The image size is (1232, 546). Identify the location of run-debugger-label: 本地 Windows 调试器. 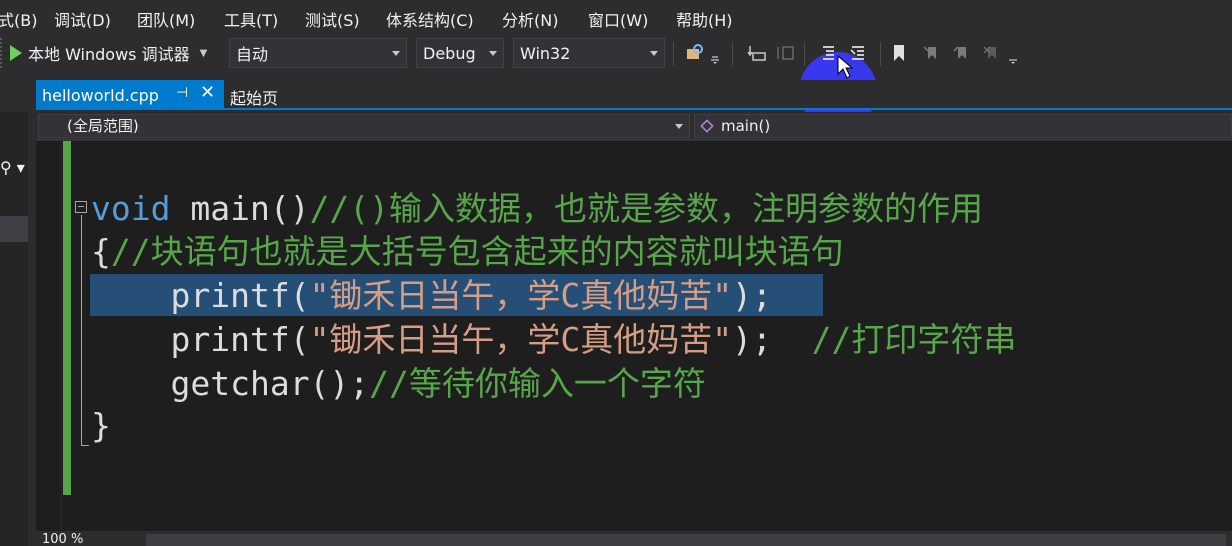
(109, 54).